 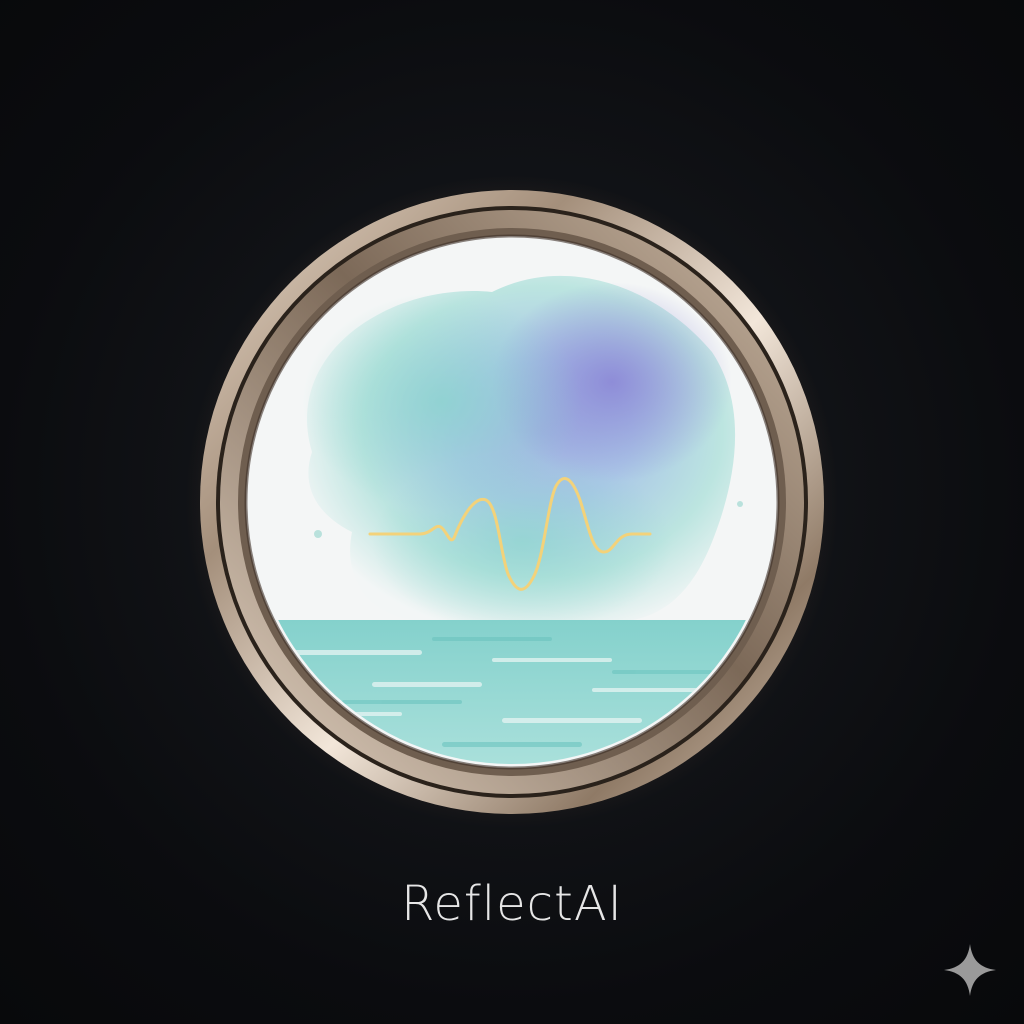 What do you see at coordinates (512, 904) in the screenshot?
I see `brand-name: ReflectAI` at bounding box center [512, 904].